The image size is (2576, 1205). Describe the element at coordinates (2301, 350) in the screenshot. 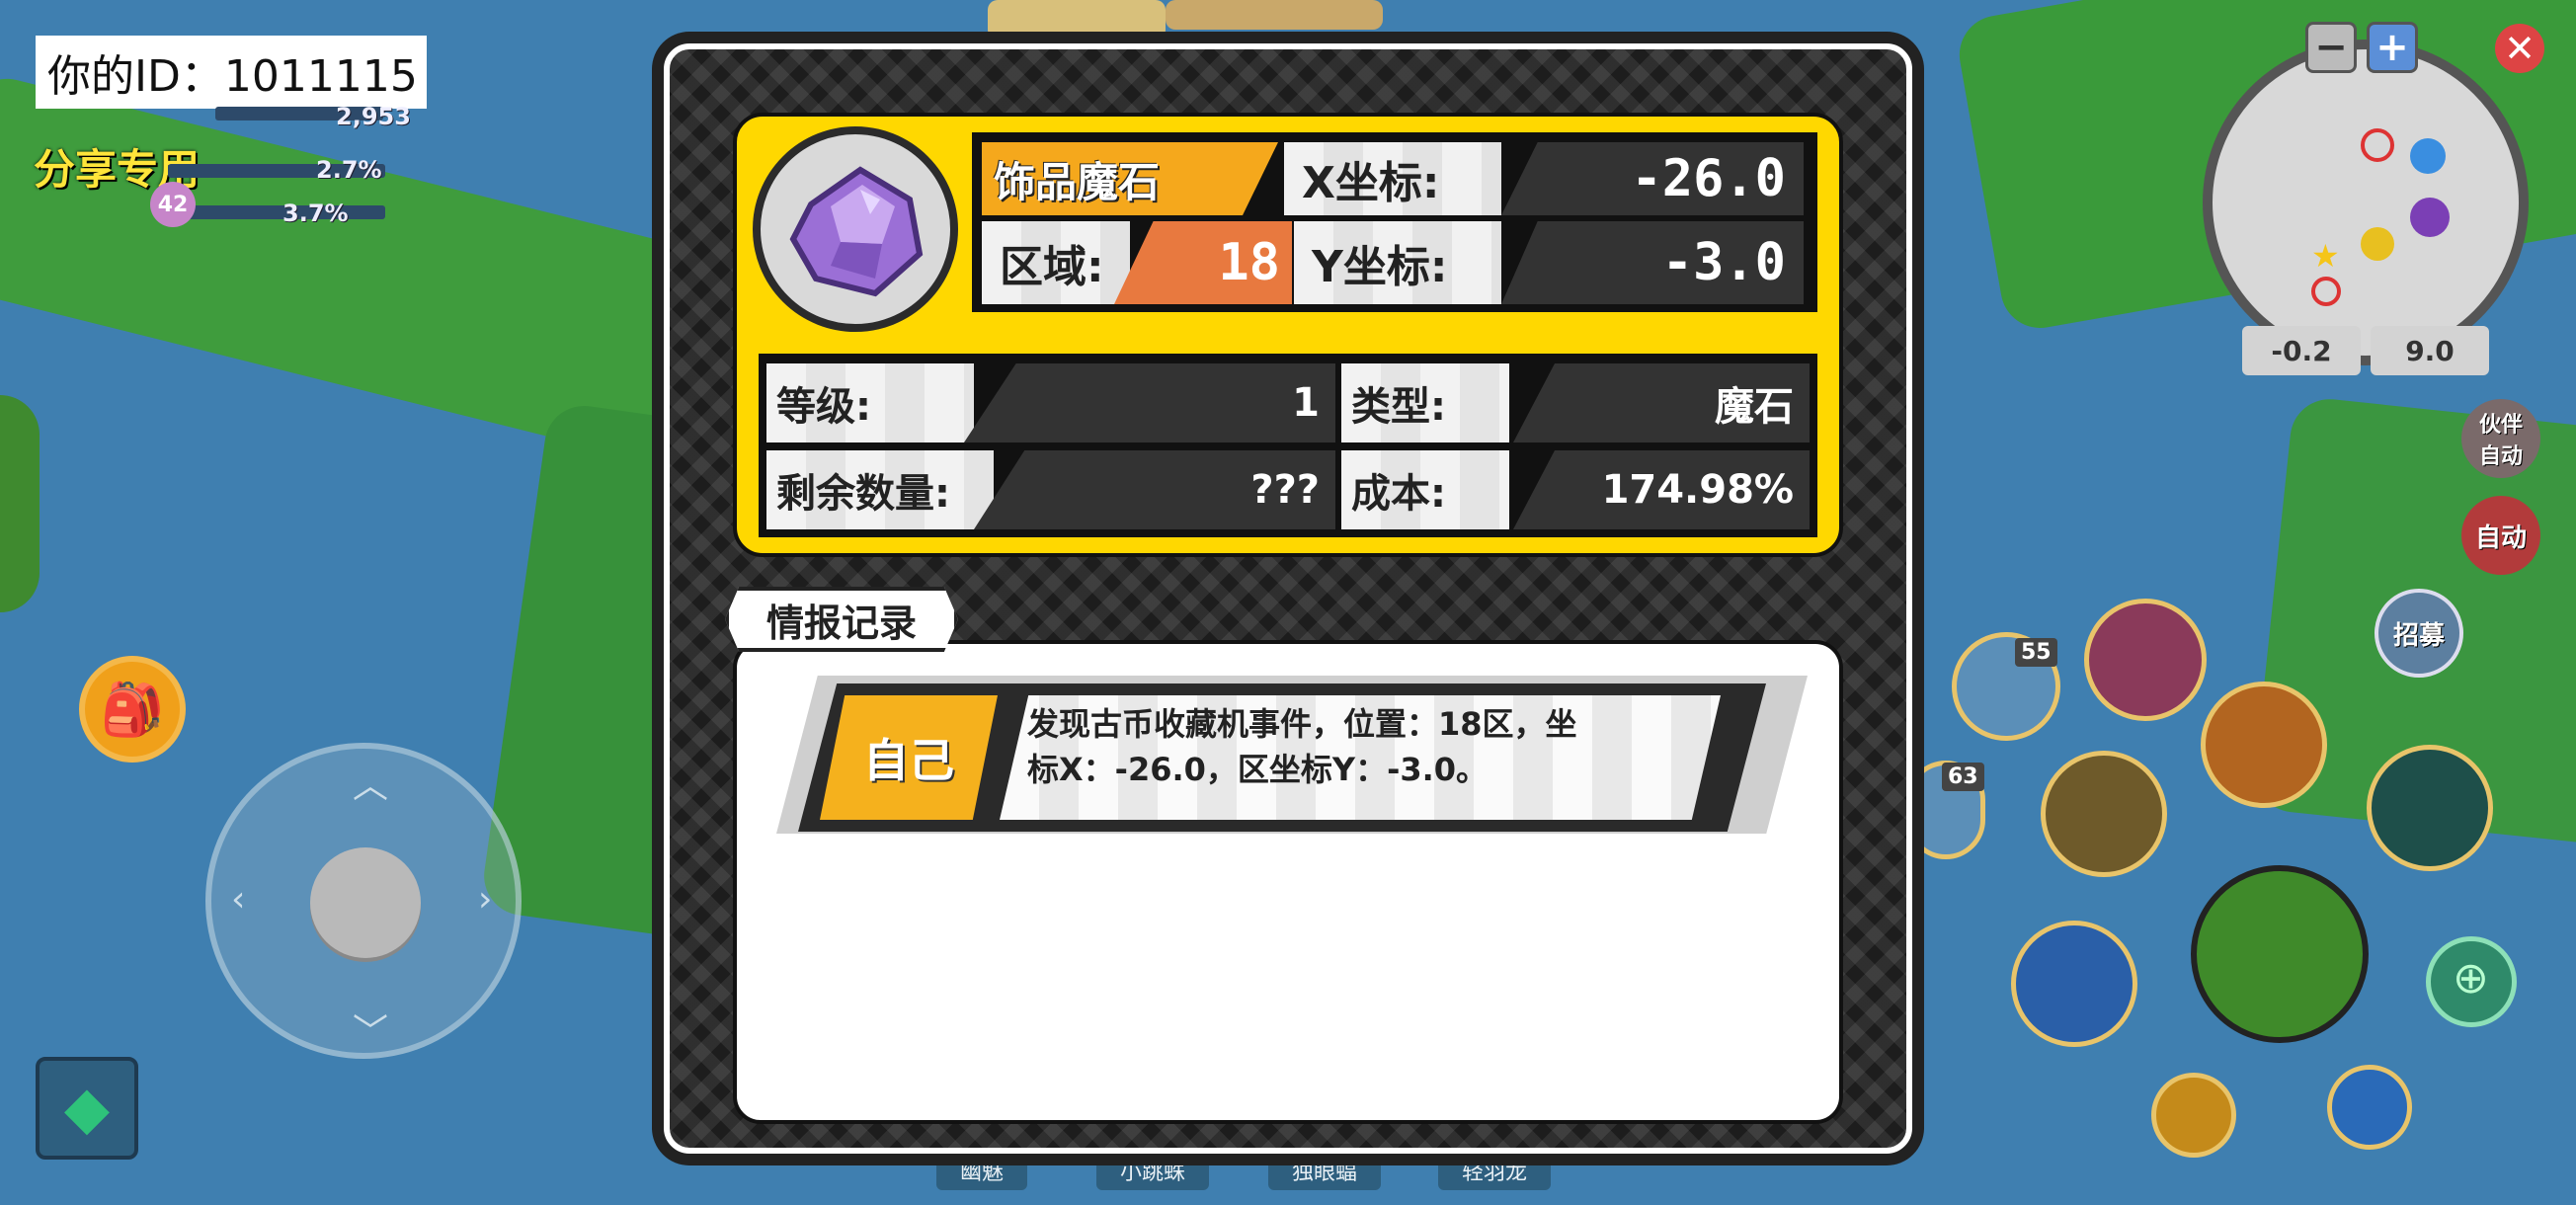

I see `coord-x-readout: -0.2` at that location.